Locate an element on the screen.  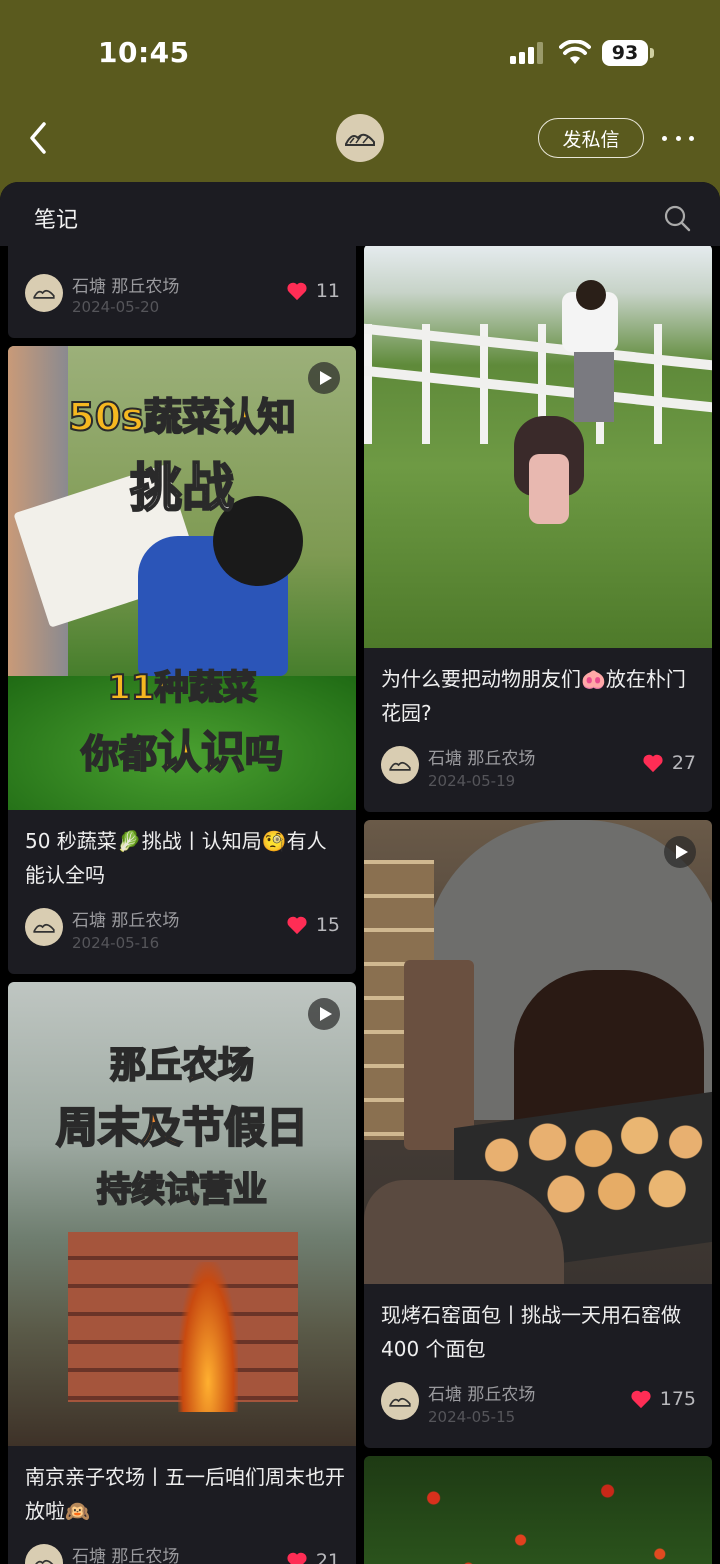
post-date: 2024-05-16 is located at coordinates (116, 943).